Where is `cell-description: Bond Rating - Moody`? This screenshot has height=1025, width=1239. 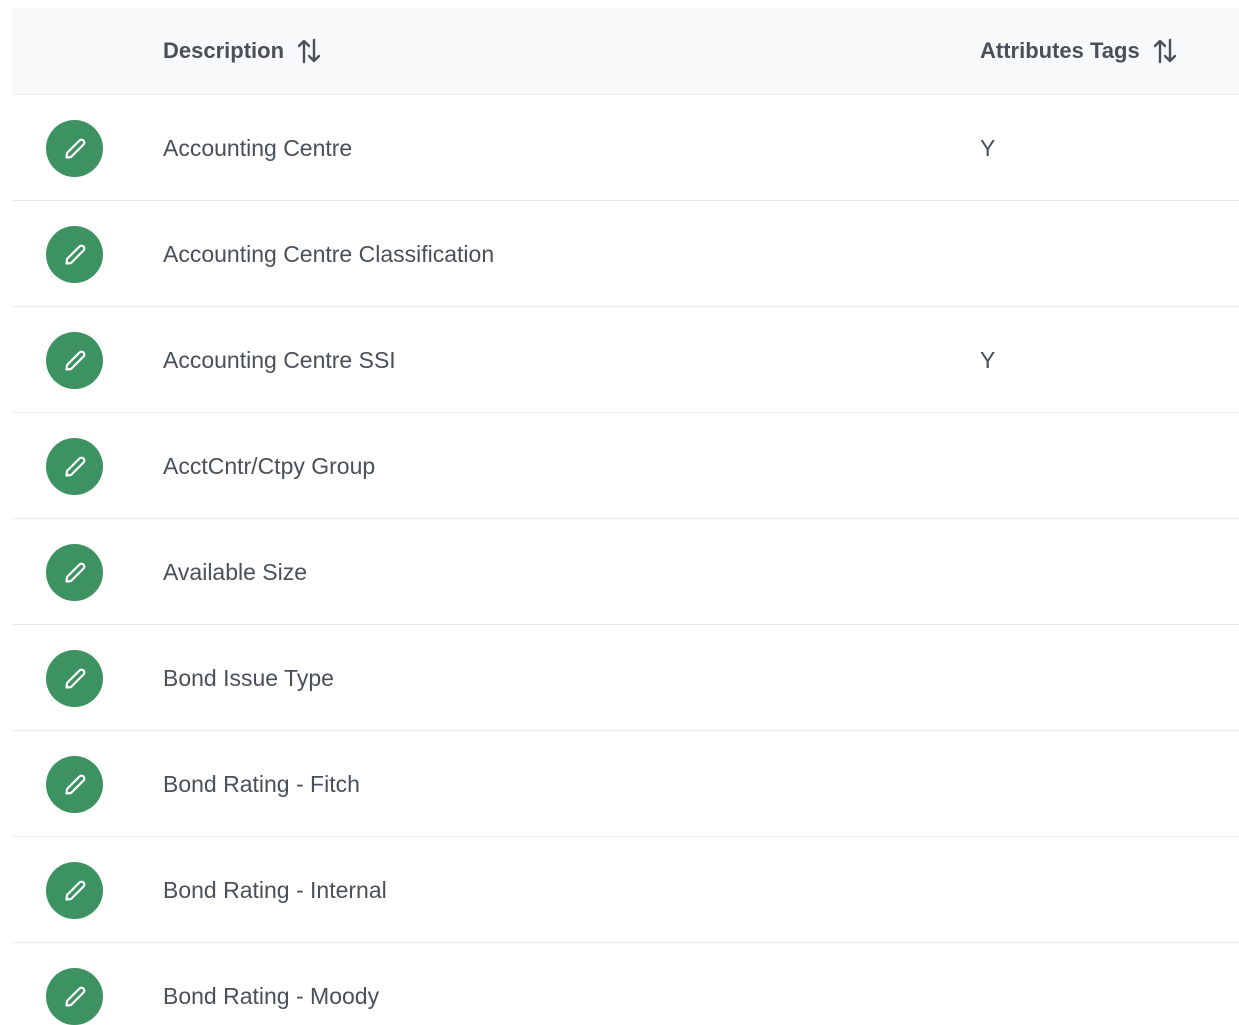 cell-description: Bond Rating - Moody is located at coordinates (271, 995).